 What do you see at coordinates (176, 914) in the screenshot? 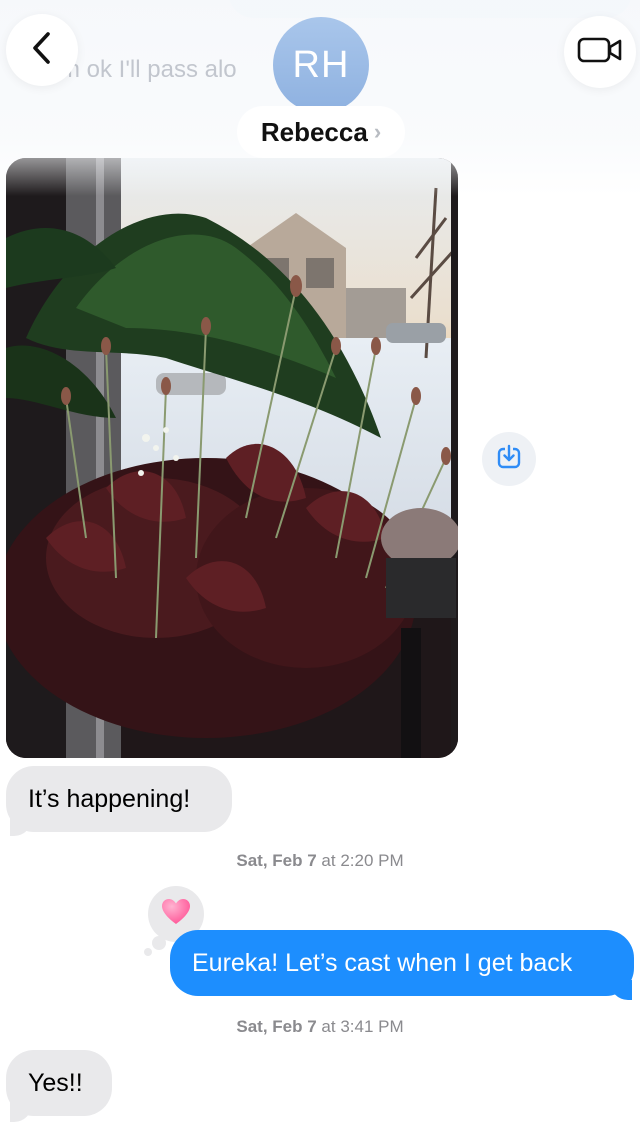
I see `heart-icon` at bounding box center [176, 914].